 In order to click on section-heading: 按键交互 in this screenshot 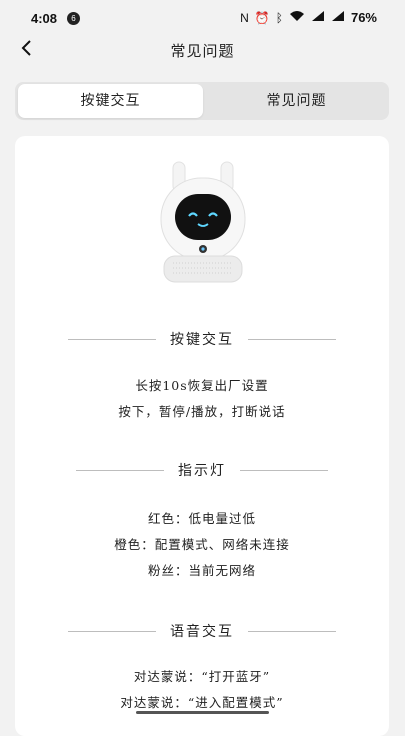, I will do `click(202, 340)`.